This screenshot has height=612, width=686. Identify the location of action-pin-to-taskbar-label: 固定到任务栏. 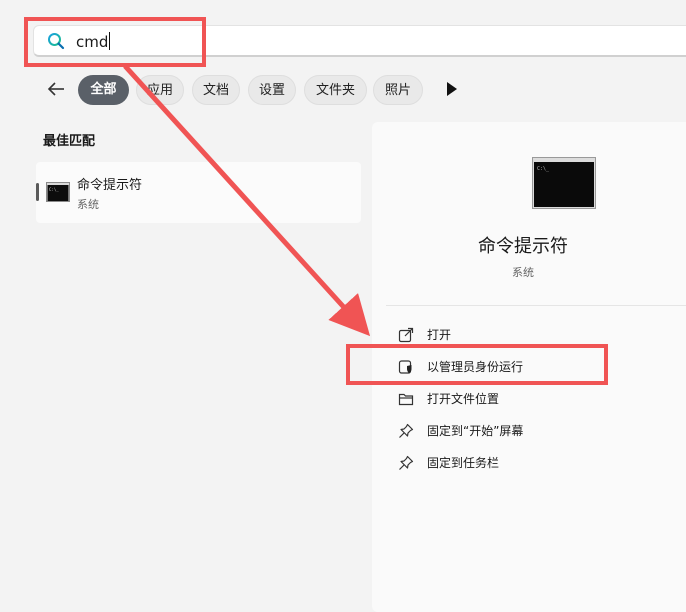
(463, 463).